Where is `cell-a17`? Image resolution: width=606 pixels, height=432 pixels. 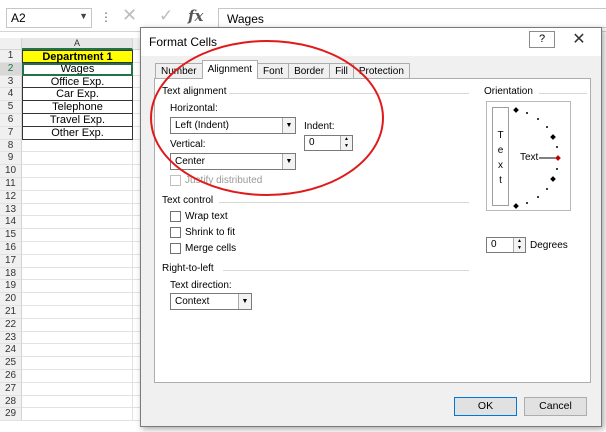 cell-a17 is located at coordinates (77, 261).